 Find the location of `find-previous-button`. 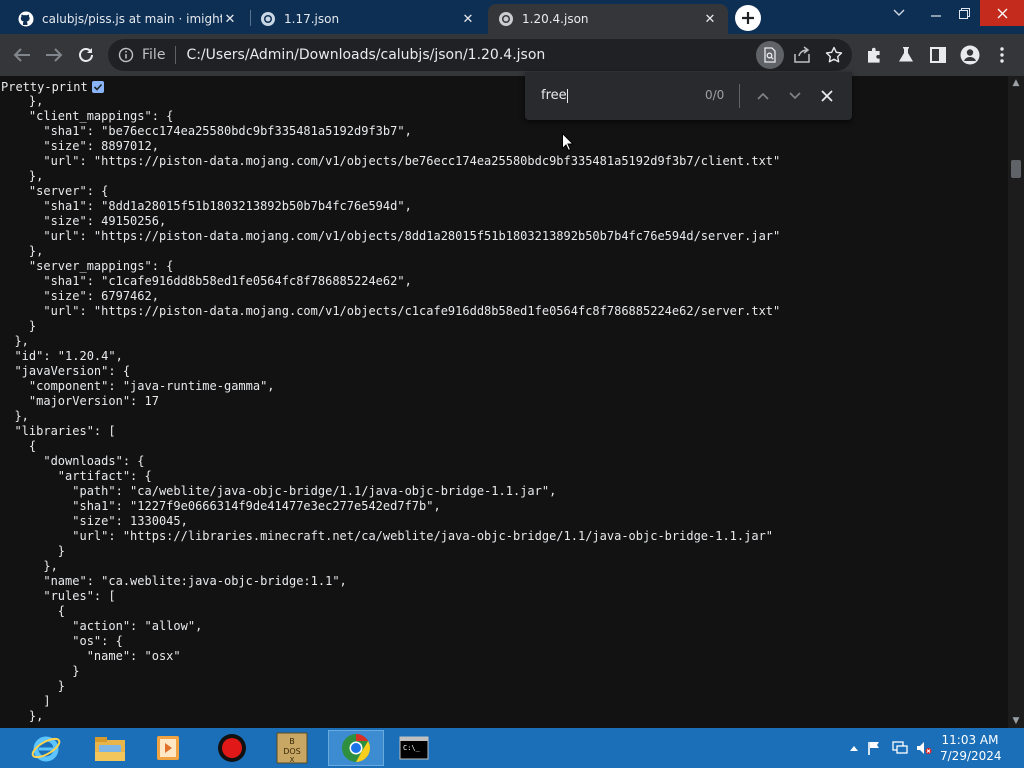

find-previous-button is located at coordinates (763, 96).